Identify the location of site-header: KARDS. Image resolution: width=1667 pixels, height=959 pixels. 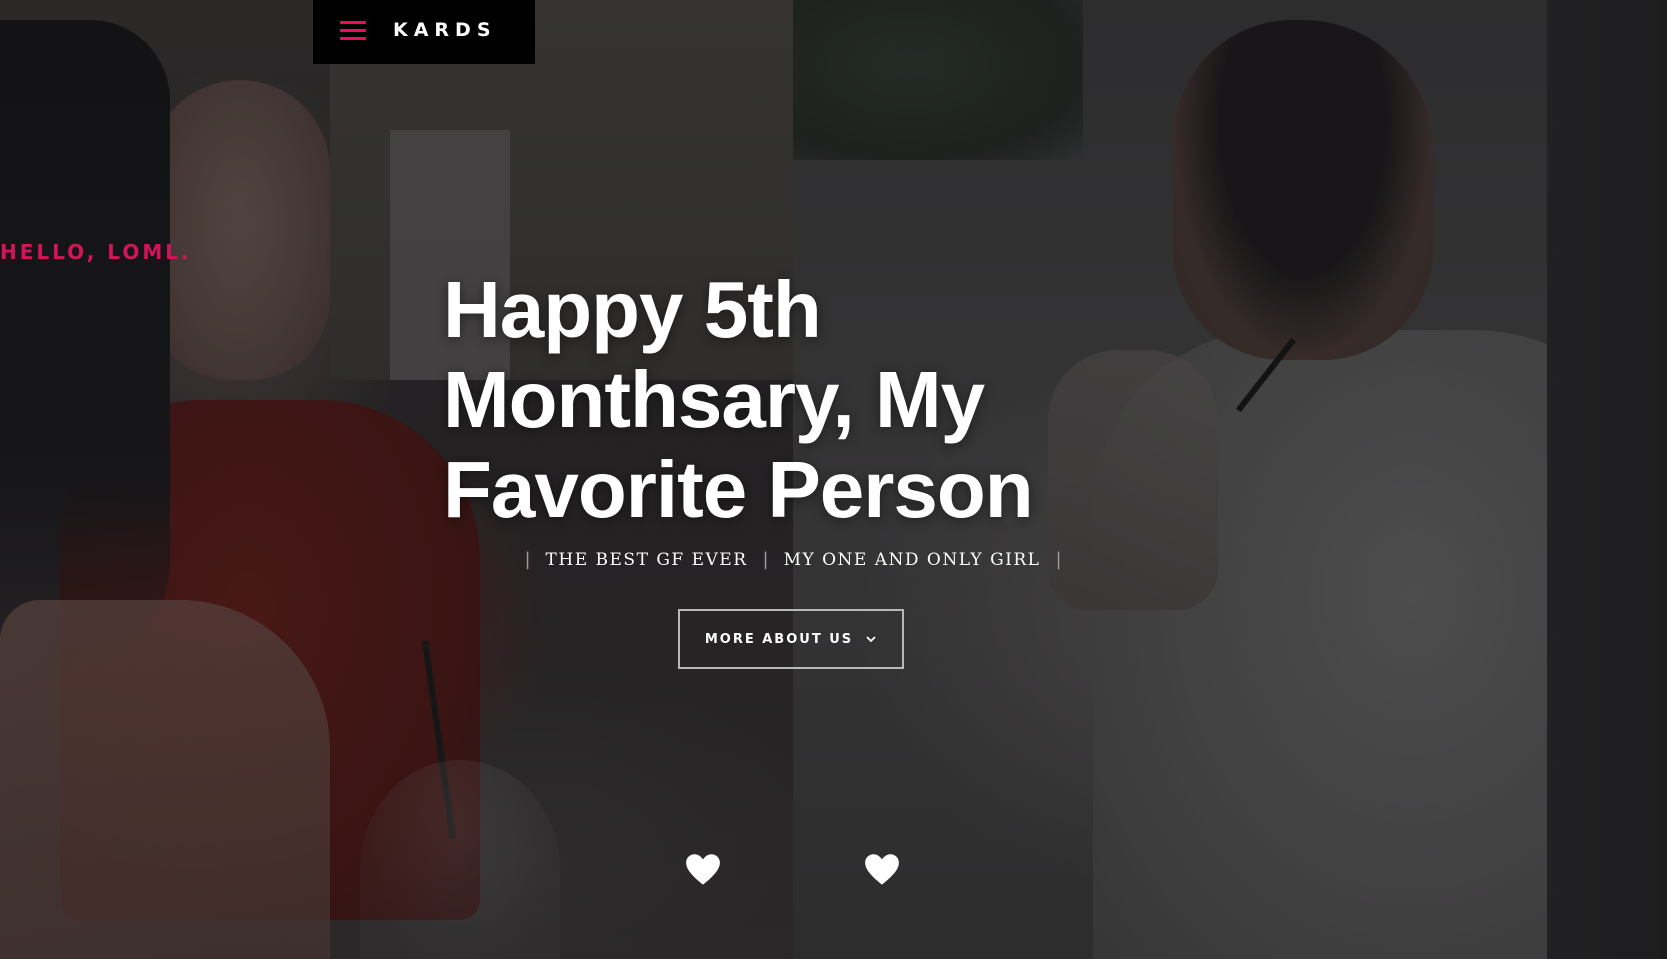
(424, 32).